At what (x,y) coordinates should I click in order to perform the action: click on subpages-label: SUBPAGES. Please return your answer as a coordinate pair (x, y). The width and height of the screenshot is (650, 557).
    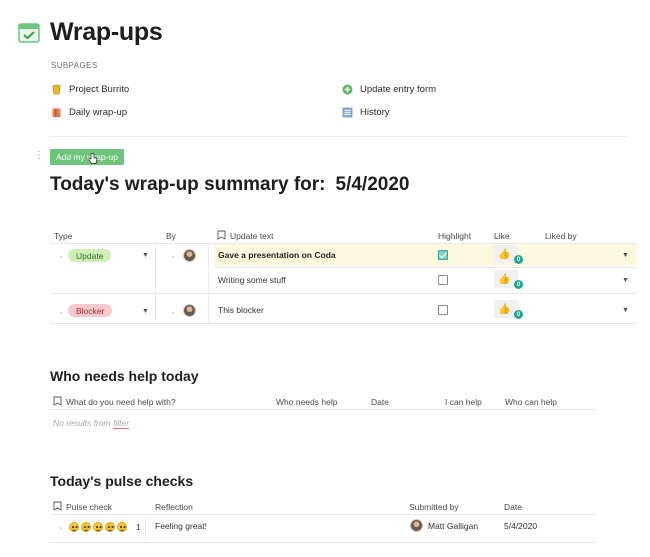
    Looking at the image, I should click on (74, 65).